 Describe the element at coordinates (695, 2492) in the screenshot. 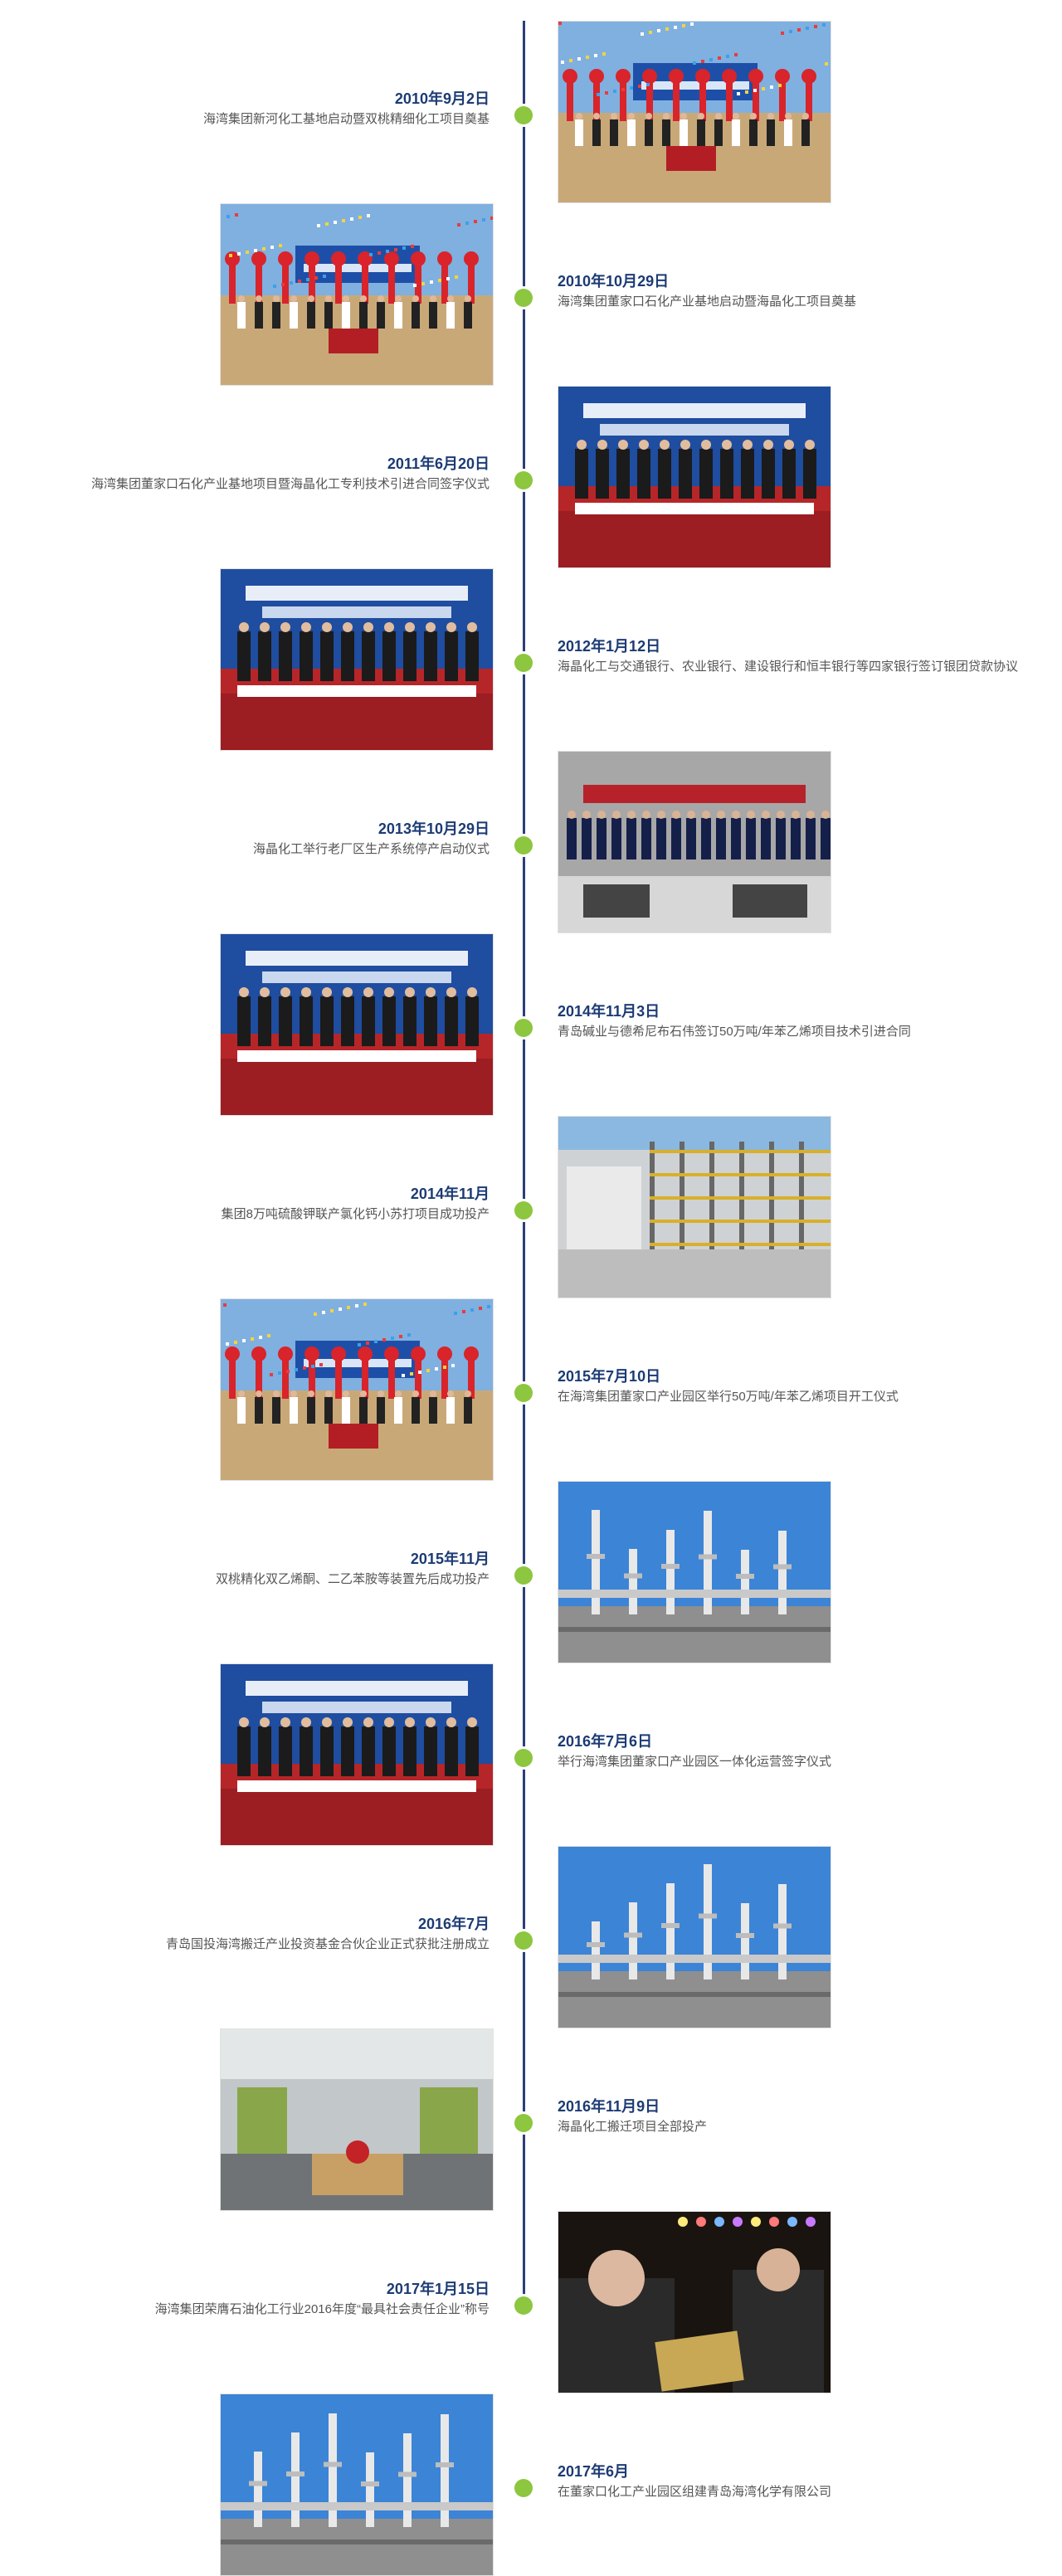

I see `timeline-description: 在董家口化工产业园区组建青岛海湾化学有限公司` at that location.